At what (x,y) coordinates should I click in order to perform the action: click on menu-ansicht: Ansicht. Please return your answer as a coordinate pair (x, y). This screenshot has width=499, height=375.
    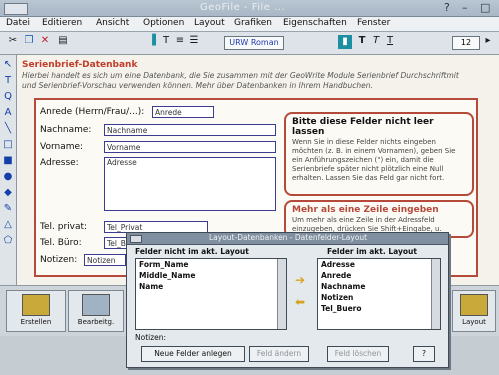
    Looking at the image, I should click on (112, 23).